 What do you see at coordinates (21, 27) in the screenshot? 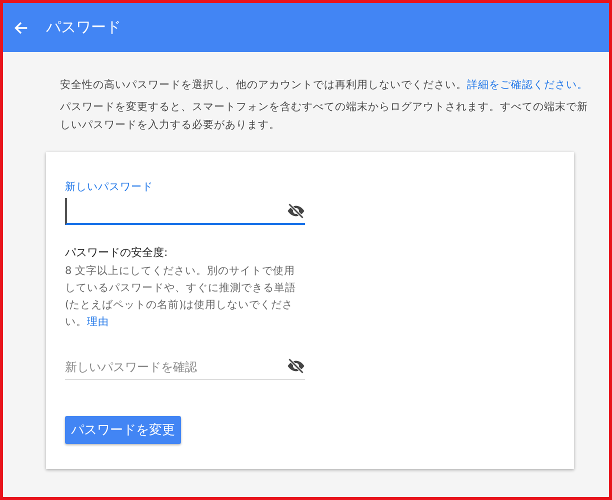
I see `back-arrow-icon` at bounding box center [21, 27].